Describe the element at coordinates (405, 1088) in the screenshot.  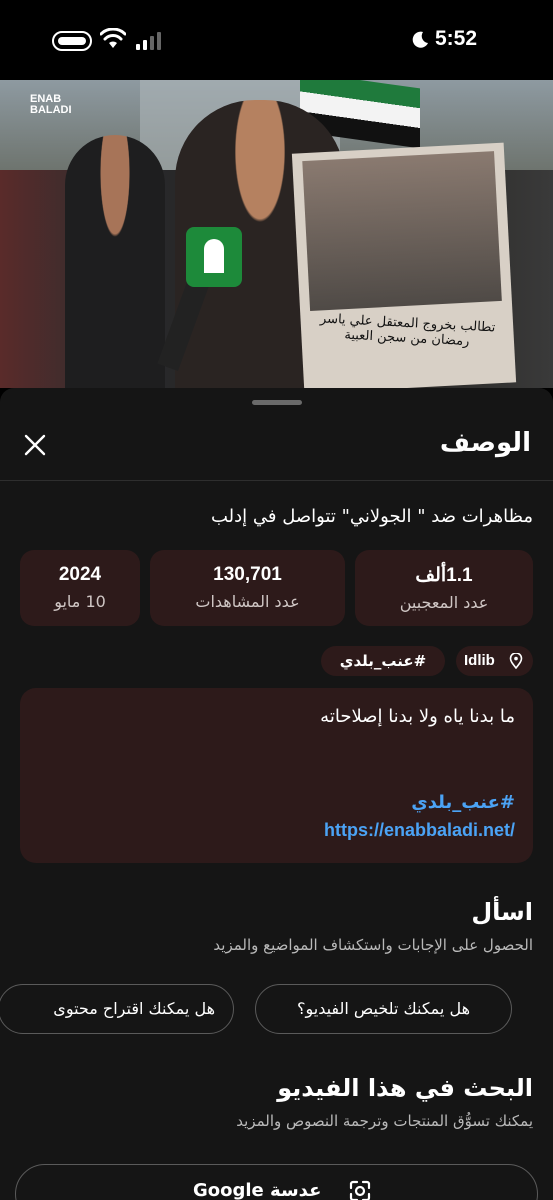
I see `search-title: البحث في هذا الفيديو` at that location.